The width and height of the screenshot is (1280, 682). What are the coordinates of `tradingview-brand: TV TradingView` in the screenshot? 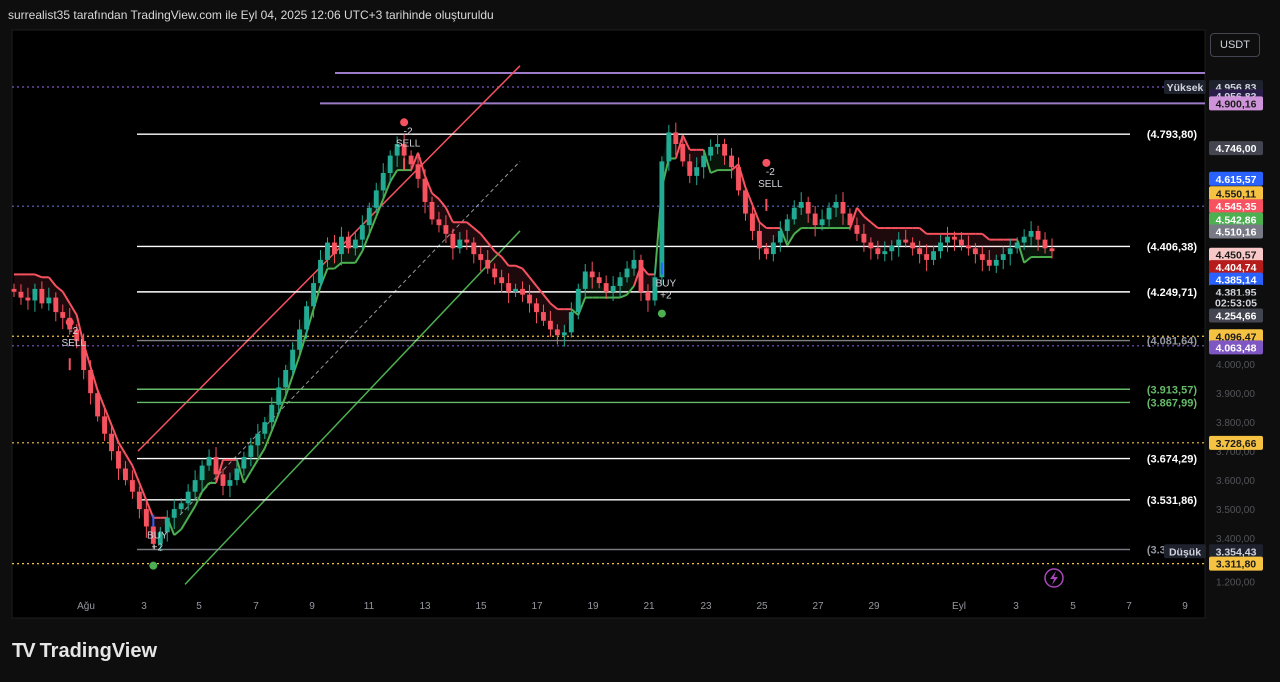 It's located at (84, 651).